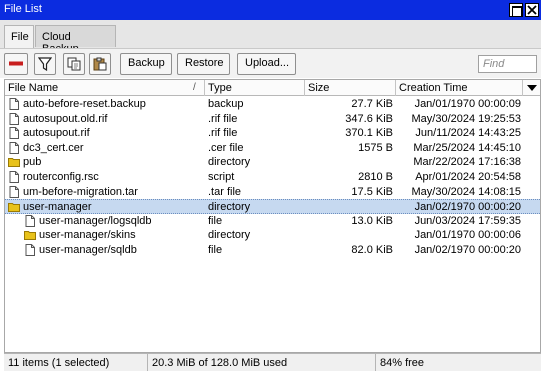 Image resolution: width=541 pixels, height=371 pixels. I want to click on cell-creation-time: May/30/2024 19:25:53, so click(466, 118).